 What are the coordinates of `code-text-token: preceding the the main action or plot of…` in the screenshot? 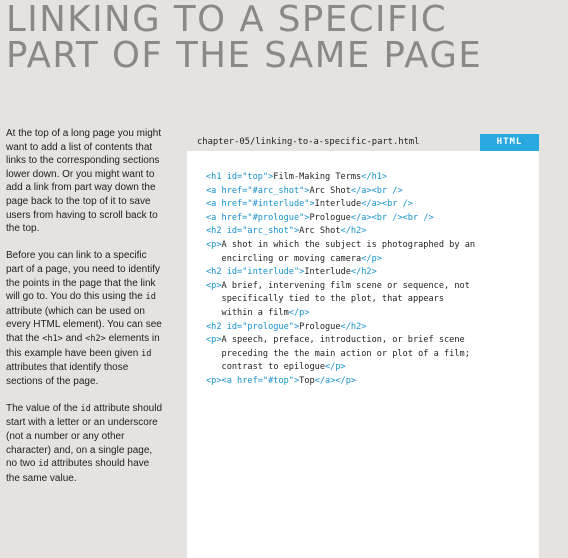 It's located at (338, 353).